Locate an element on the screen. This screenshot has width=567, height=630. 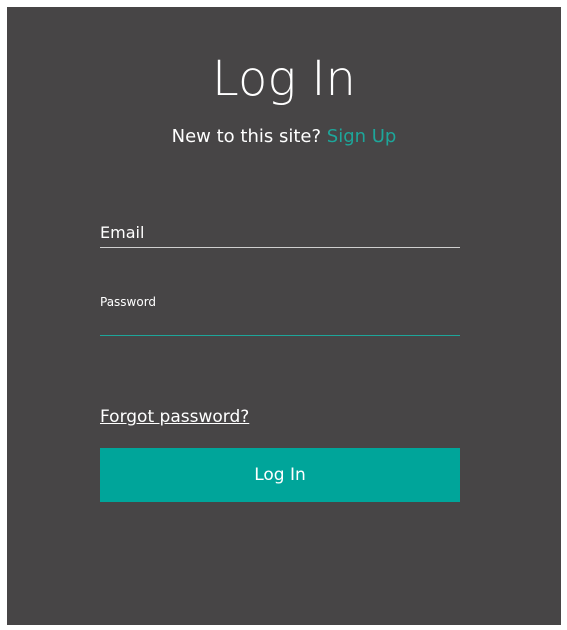
signup-link: Sign Up is located at coordinates (362, 136).